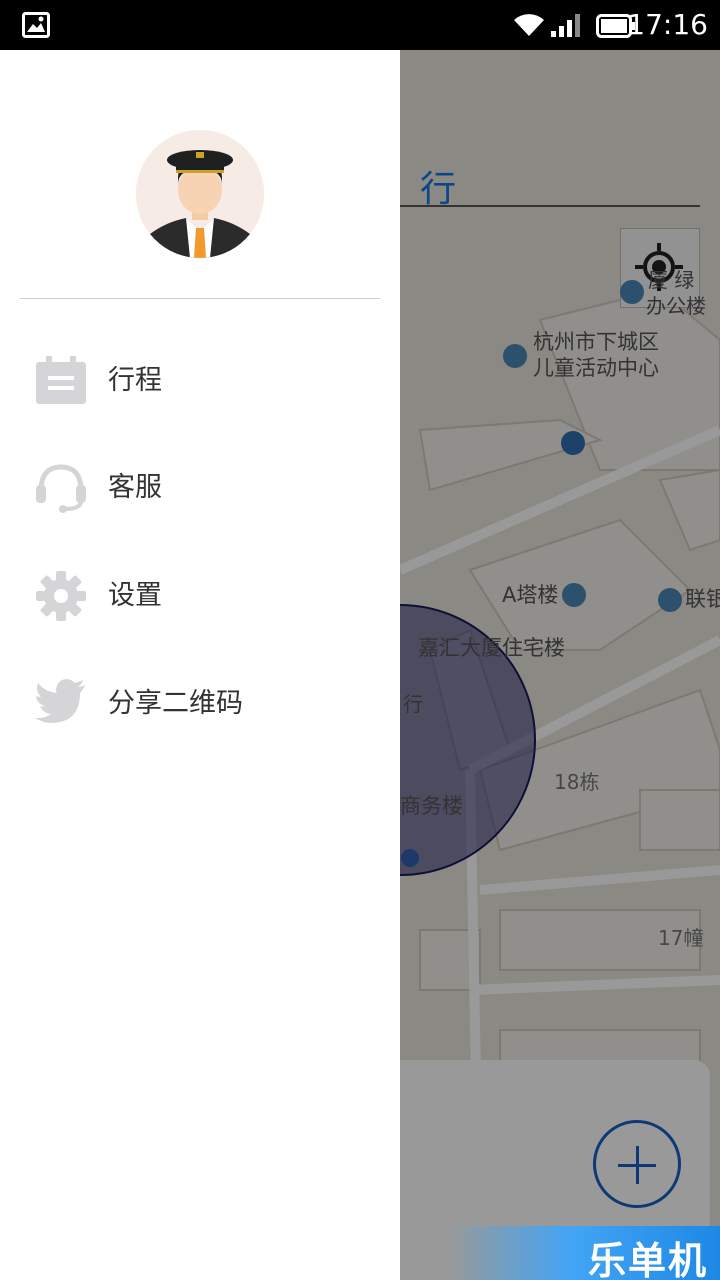 This screenshot has width=720, height=1280. Describe the element at coordinates (36, 27) in the screenshot. I see `image-notification-icon` at that location.